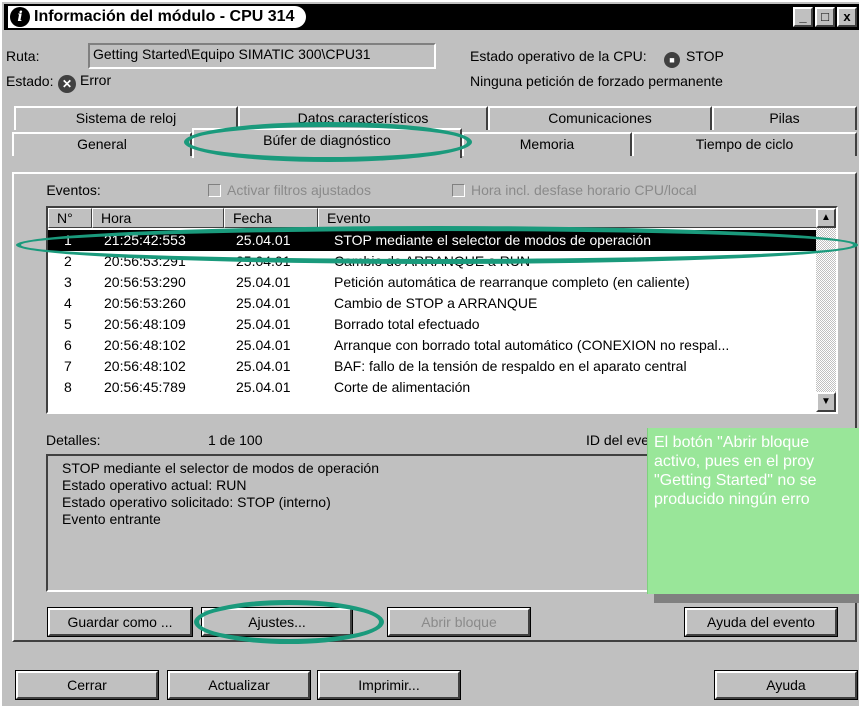 This screenshot has height=706, width=859. What do you see at coordinates (735, 480) in the screenshot?
I see `note-line: "Getting Started" no se` at bounding box center [735, 480].